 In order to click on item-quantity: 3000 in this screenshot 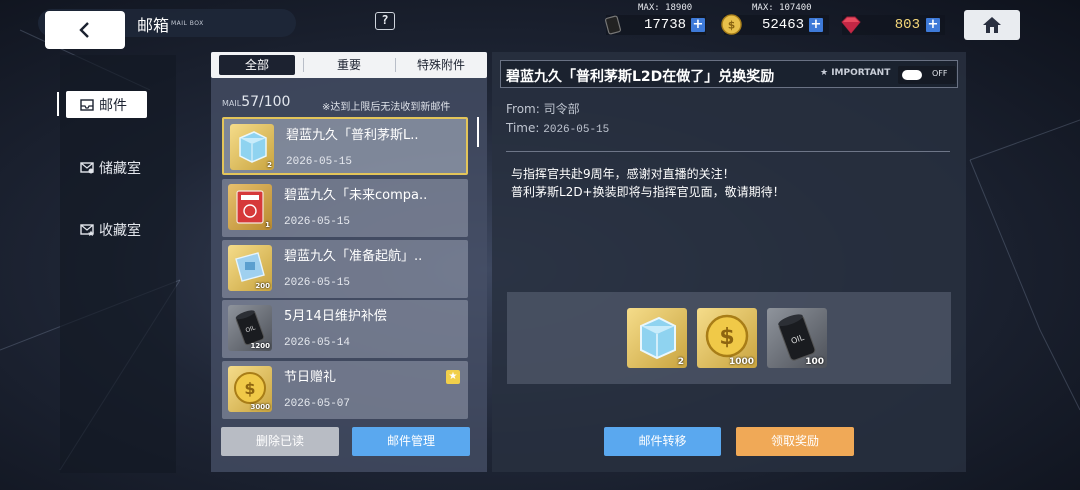, I will do `click(260, 407)`.